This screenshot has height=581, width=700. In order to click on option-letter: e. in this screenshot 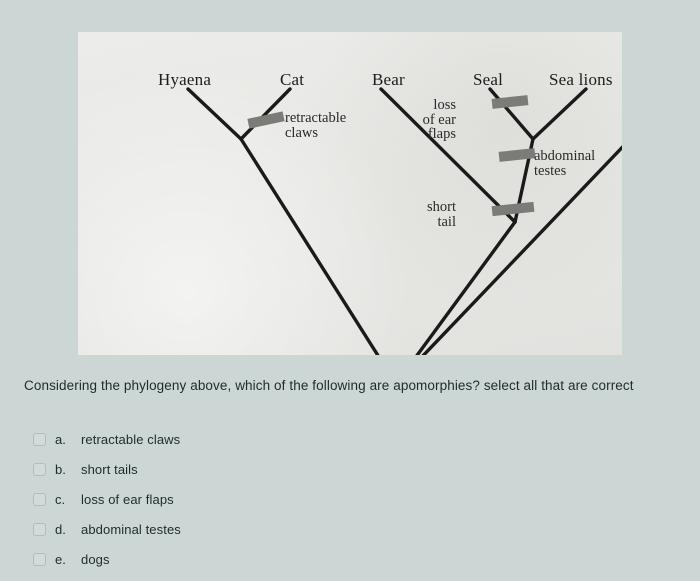, I will do `click(60, 559)`.